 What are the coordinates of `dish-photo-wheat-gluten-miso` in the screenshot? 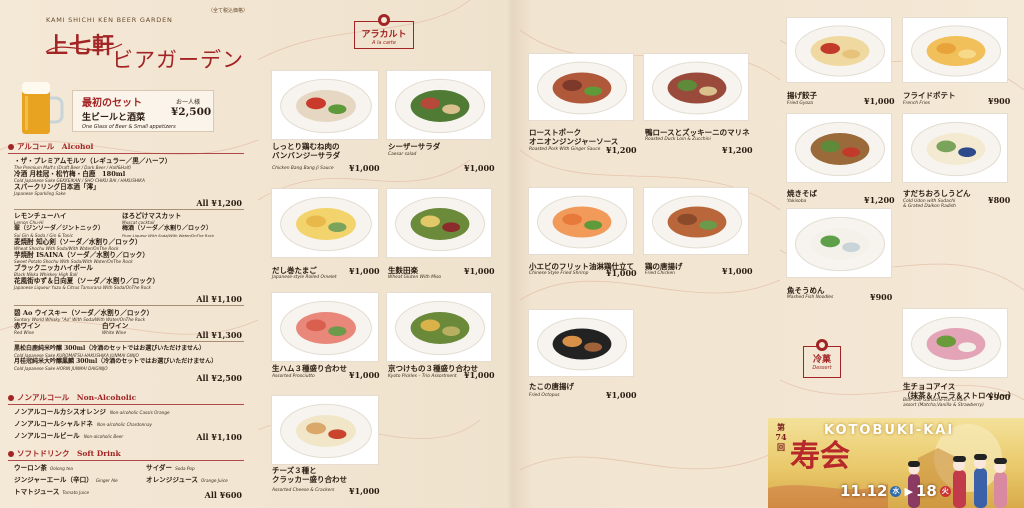 It's located at (439, 223).